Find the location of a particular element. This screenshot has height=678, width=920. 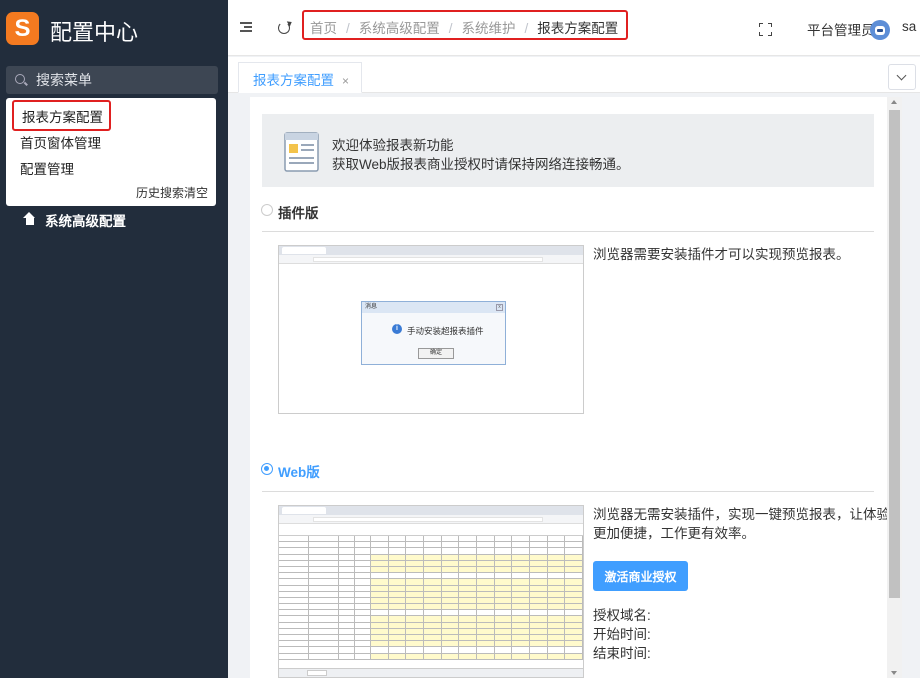

dropdown-item-config-manage: 配置管理 is located at coordinates (47, 168).